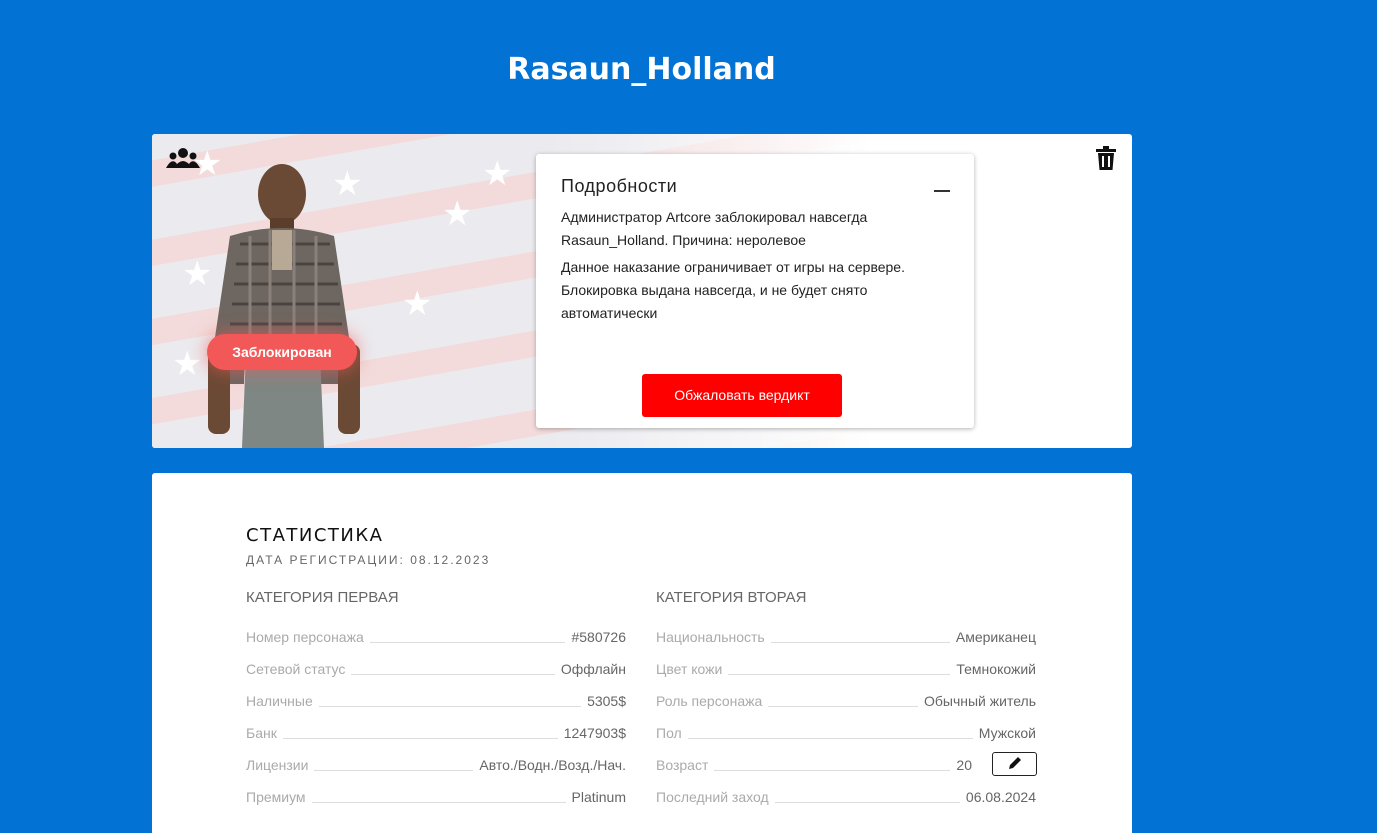 This screenshot has height=833, width=1377. What do you see at coordinates (846, 731) in the screenshot?
I see `stat-row: Пол Мужской` at bounding box center [846, 731].